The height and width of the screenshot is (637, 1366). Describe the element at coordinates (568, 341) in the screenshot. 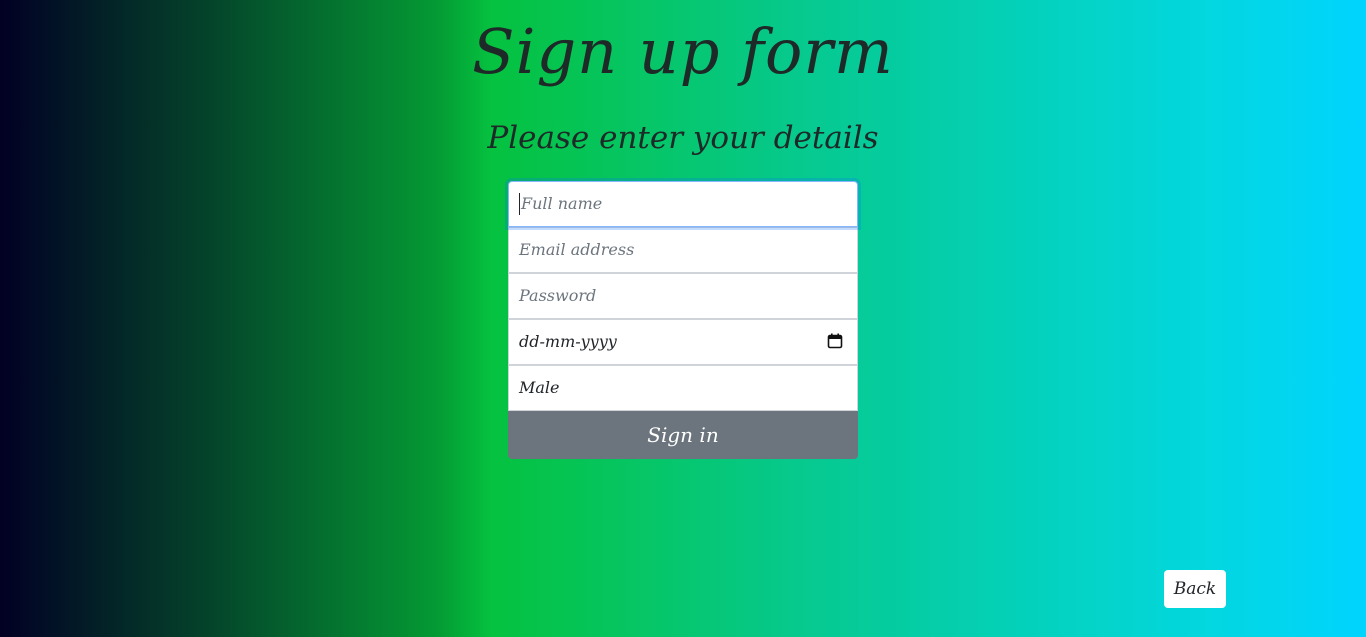

I see `date-value: dd-mm-yyyy` at that location.